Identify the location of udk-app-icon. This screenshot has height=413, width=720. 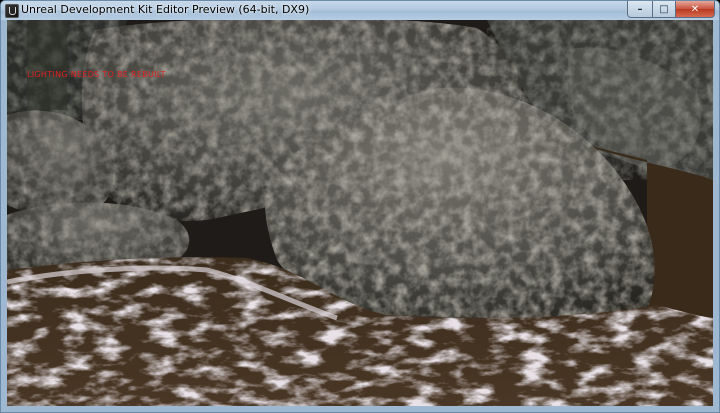
(12, 11).